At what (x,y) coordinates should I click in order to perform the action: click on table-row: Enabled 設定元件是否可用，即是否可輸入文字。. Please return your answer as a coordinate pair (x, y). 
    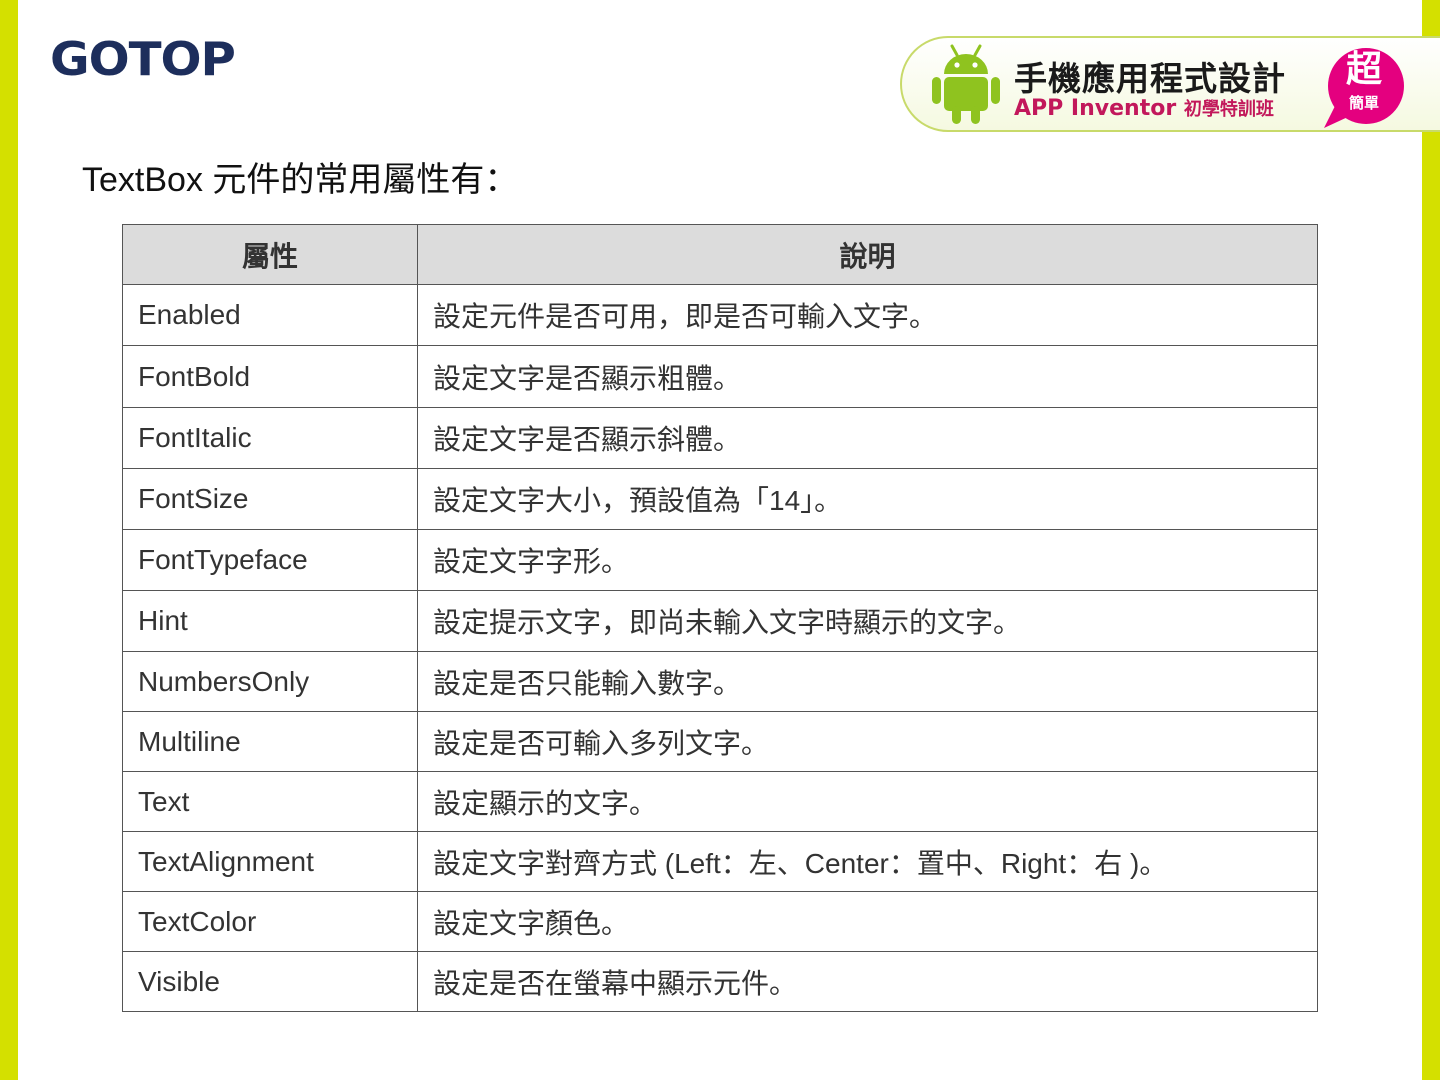
    Looking at the image, I should click on (720, 315).